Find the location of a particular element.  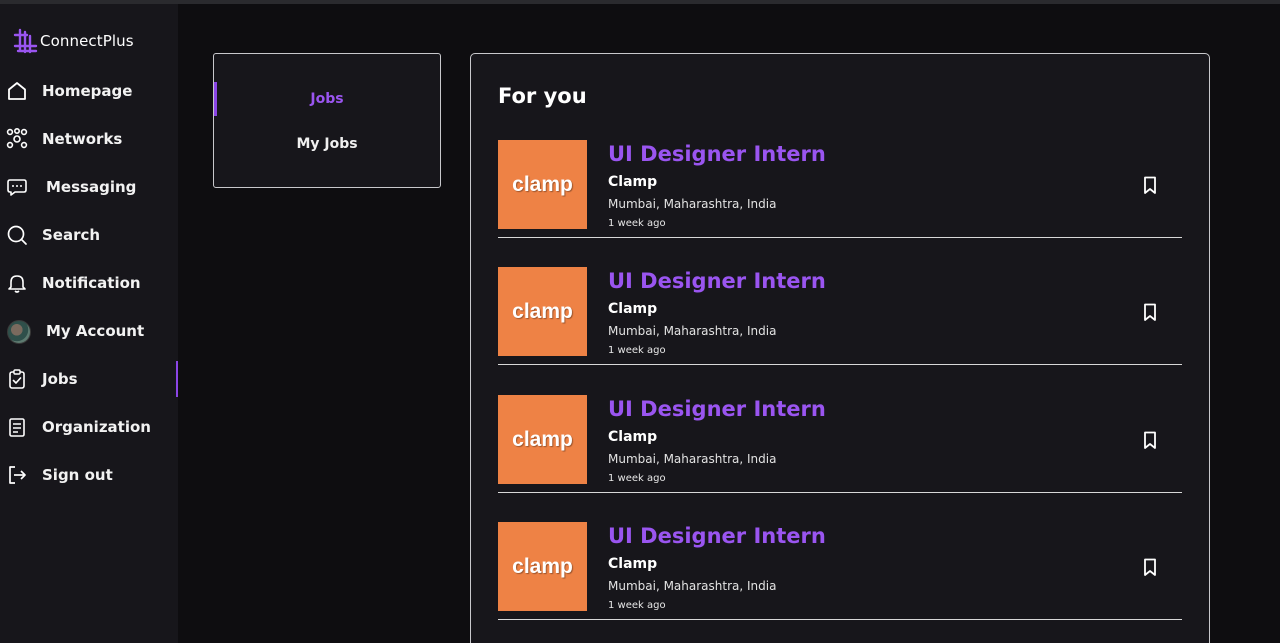

sidebar-item-label: Messaging is located at coordinates (91, 187).